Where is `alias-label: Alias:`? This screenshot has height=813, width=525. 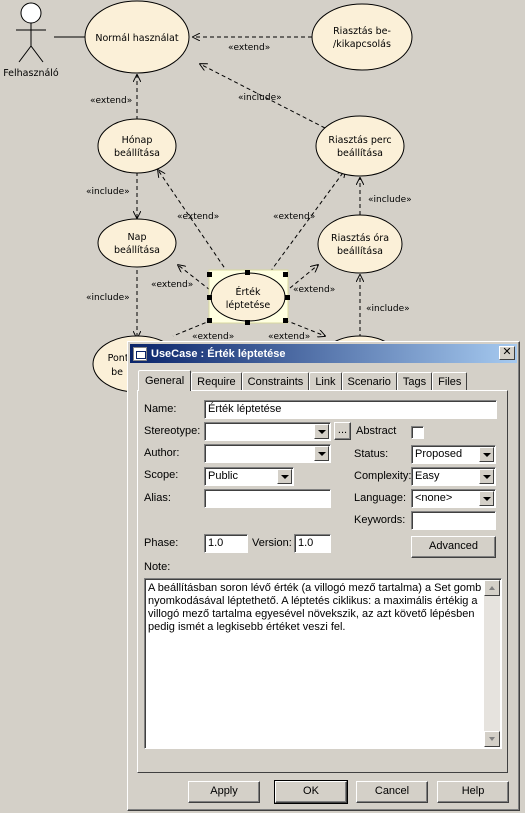 alias-label: Alias: is located at coordinates (157, 498).